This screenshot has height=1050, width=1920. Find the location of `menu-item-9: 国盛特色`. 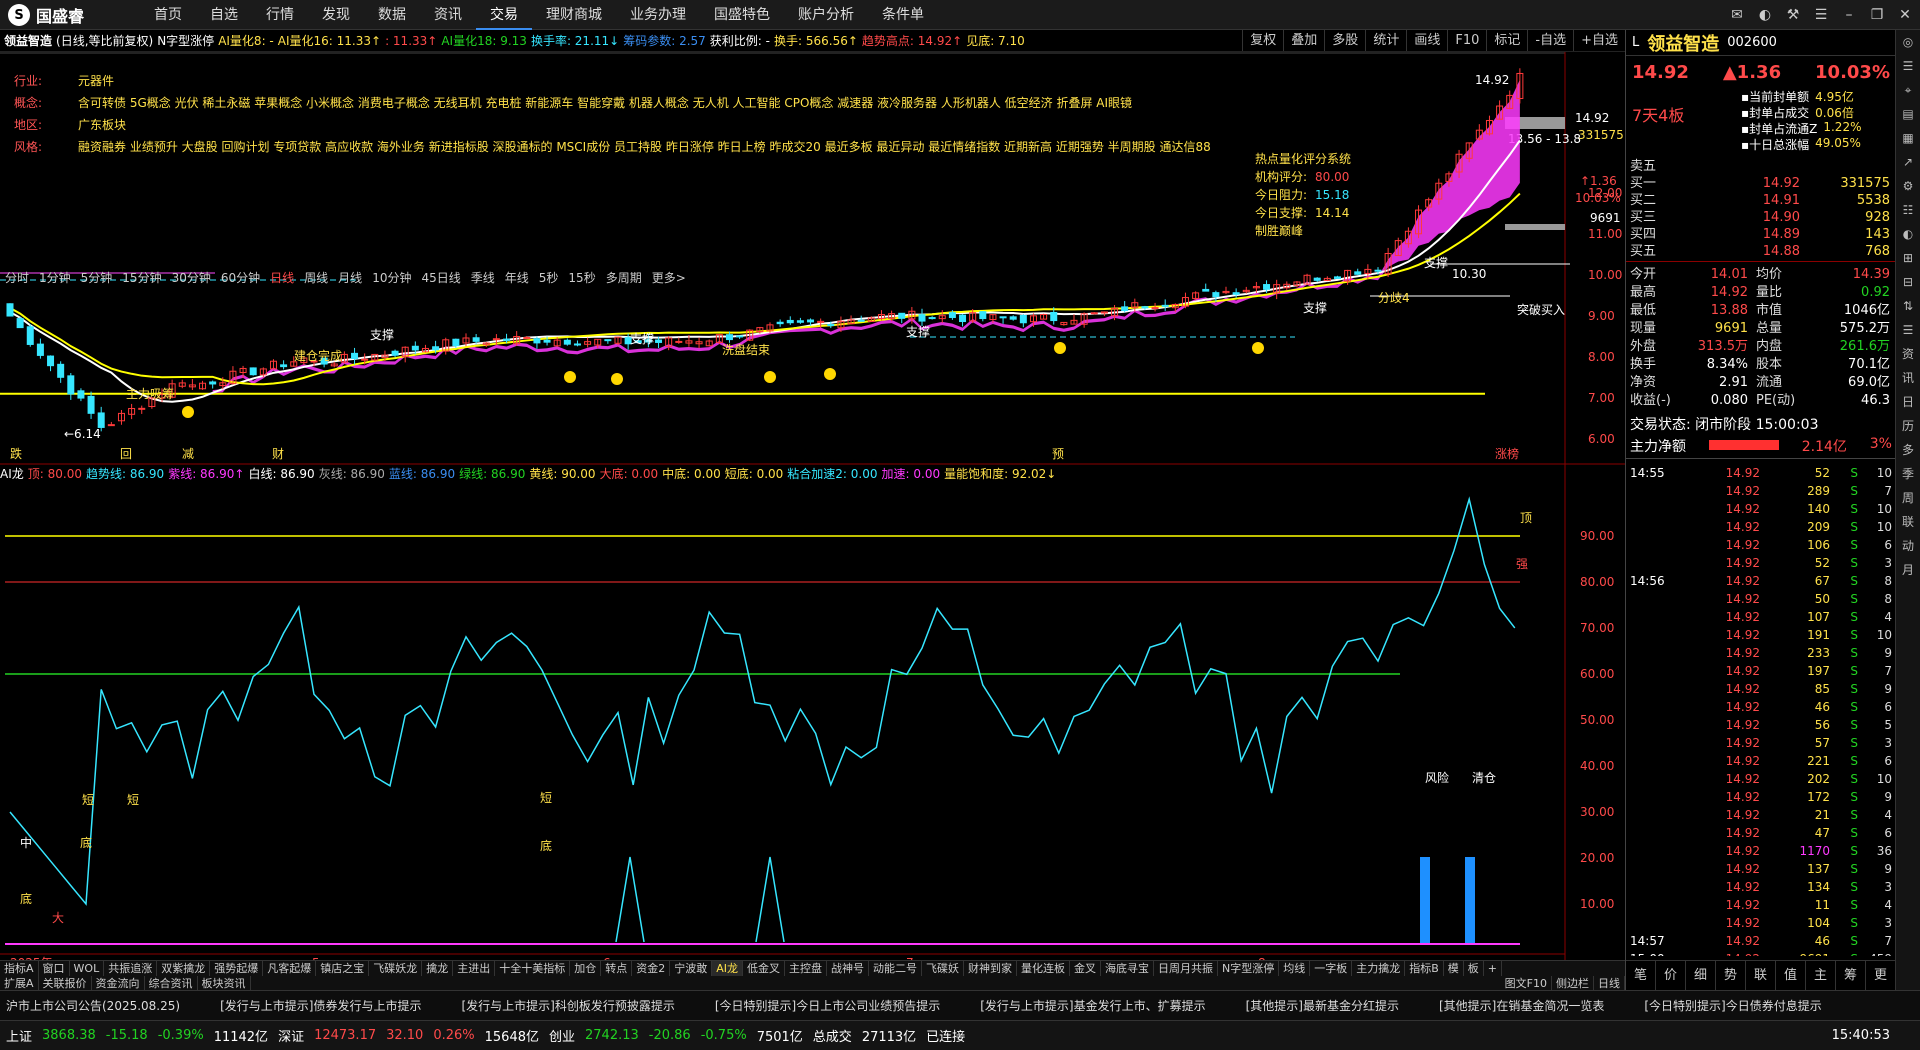

menu-item-9: 国盛特色 is located at coordinates (742, 15).